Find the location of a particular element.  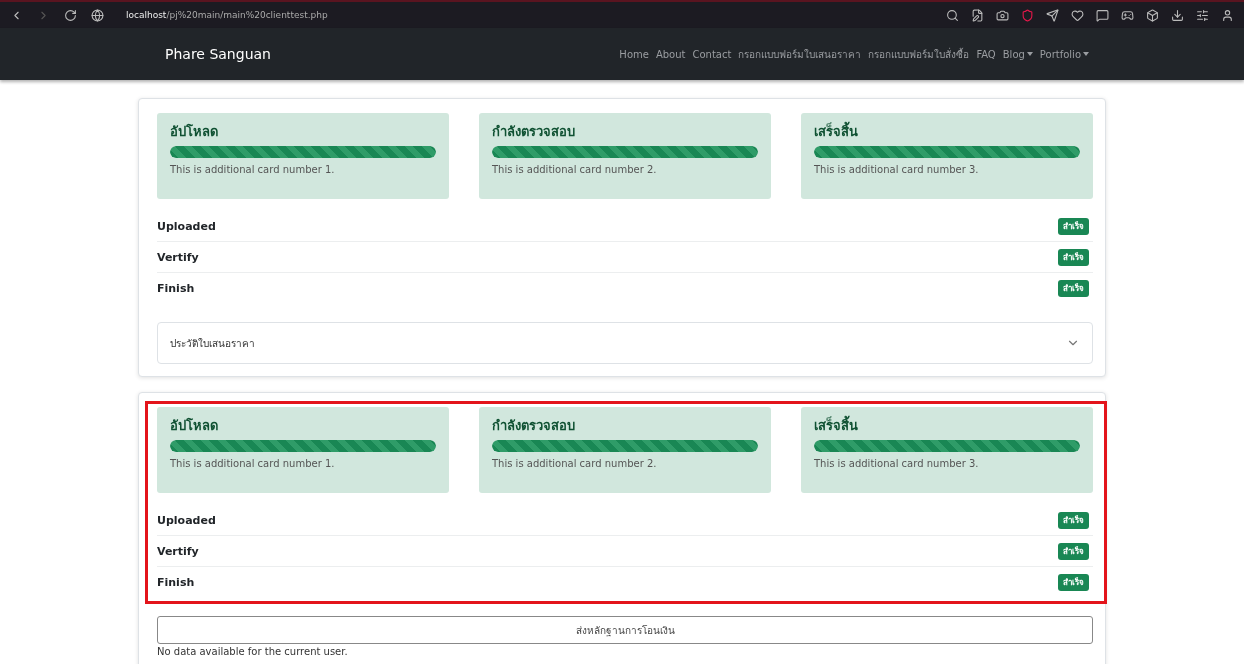

empty-message: No data available for the current user. is located at coordinates (253, 651).